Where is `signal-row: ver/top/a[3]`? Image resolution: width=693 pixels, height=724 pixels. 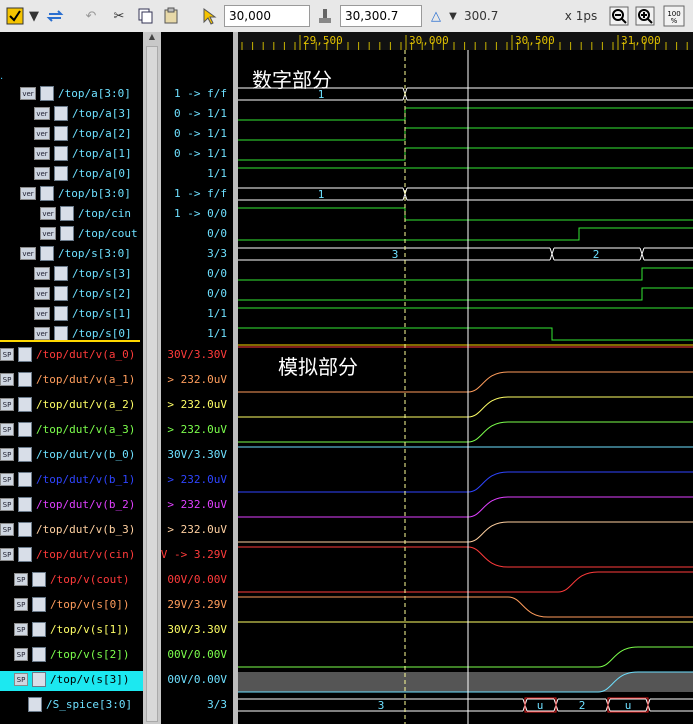
signal-row: ver/top/a[3] is located at coordinates (71, 114).